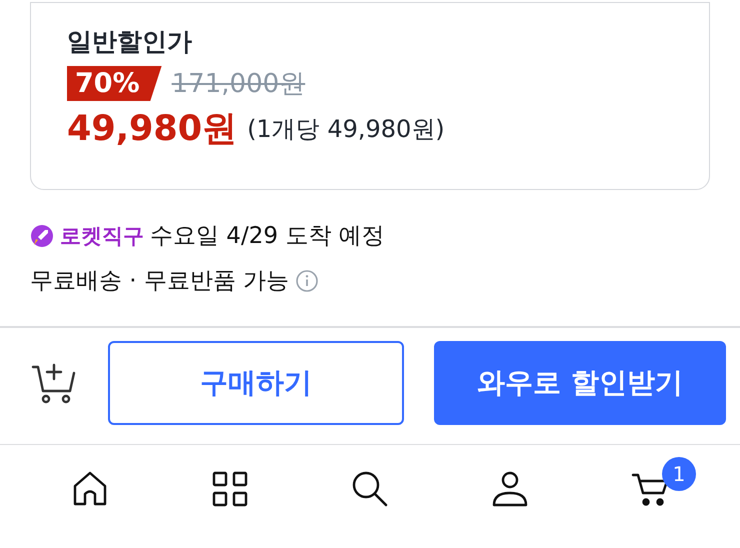  I want to click on search-icon, so click(370, 489).